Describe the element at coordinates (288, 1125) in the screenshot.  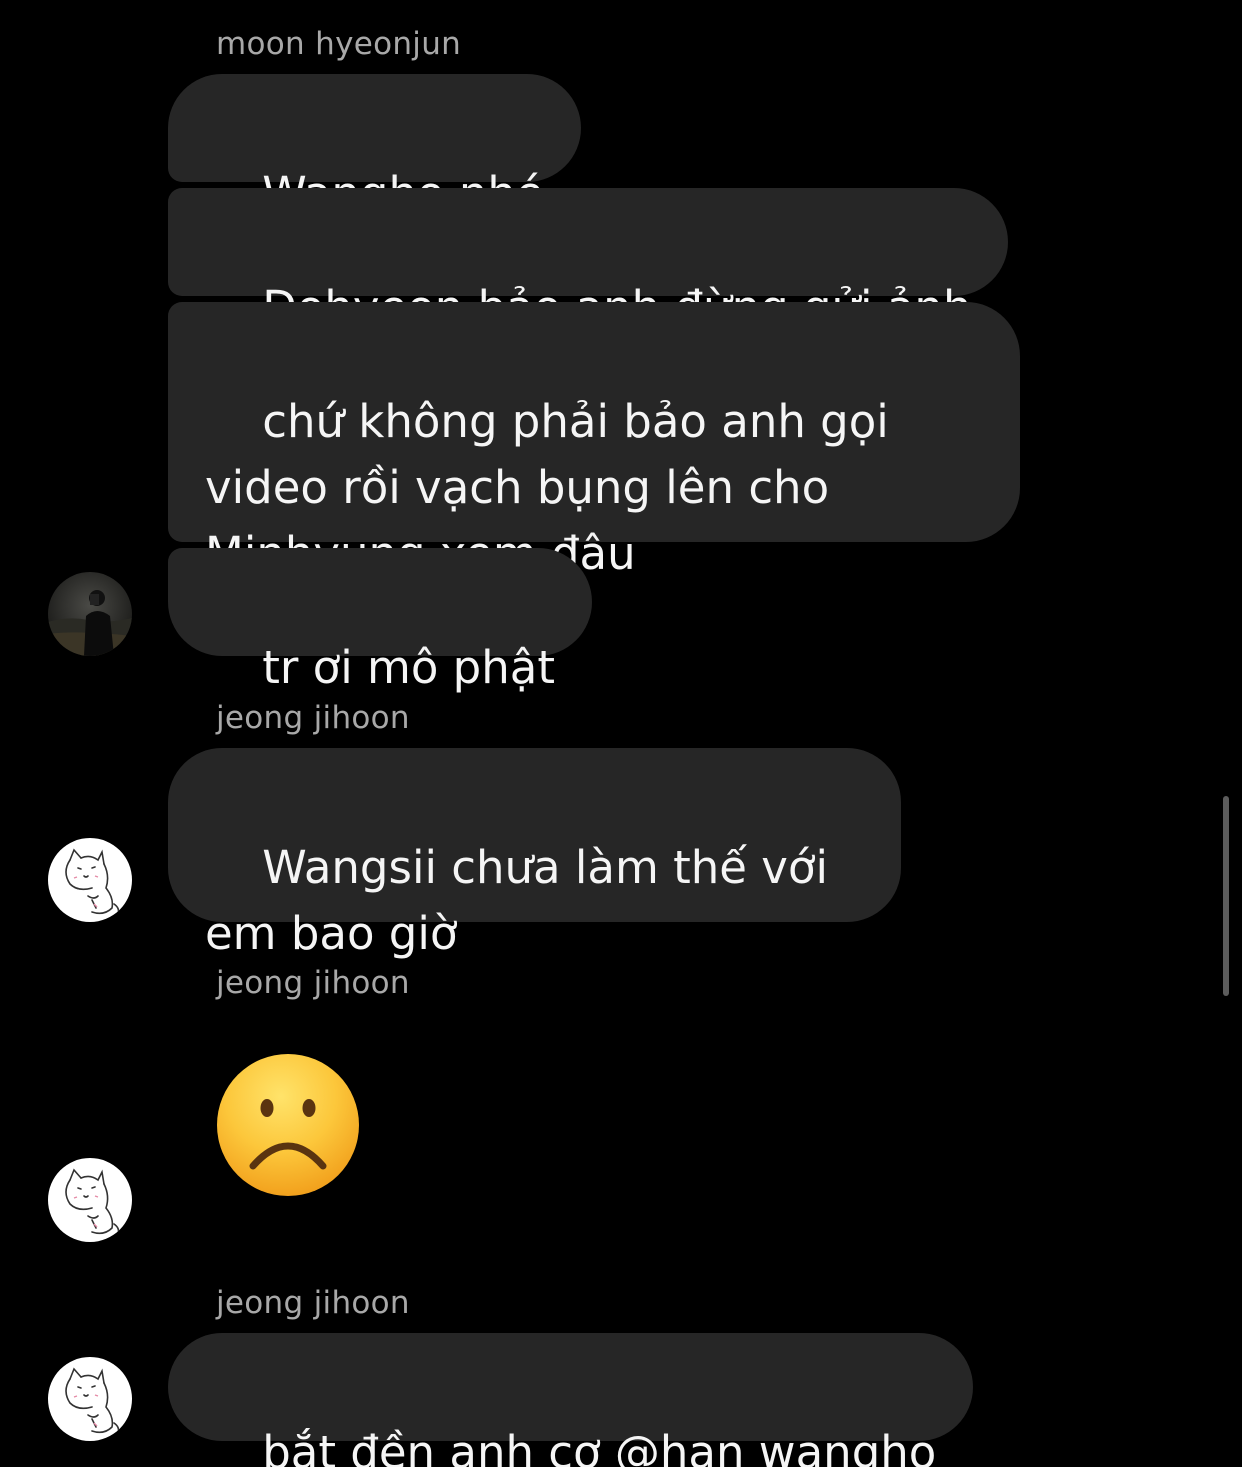
I see `frowning-face-emoji` at that location.